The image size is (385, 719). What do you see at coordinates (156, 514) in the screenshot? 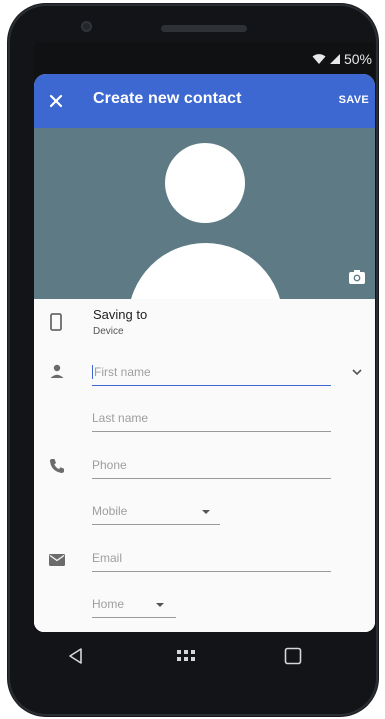
I see `phone-type-select: Mobile` at bounding box center [156, 514].